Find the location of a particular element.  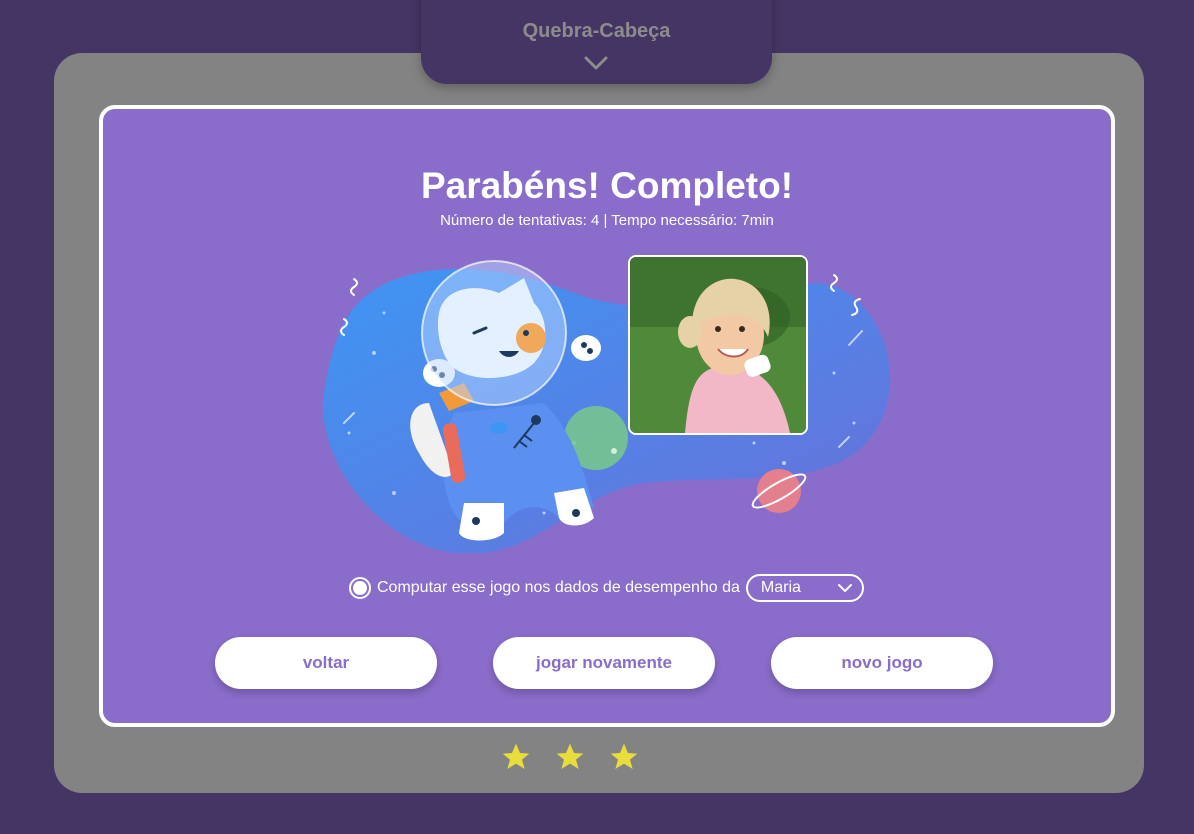

radio-dot is located at coordinates (360, 588).